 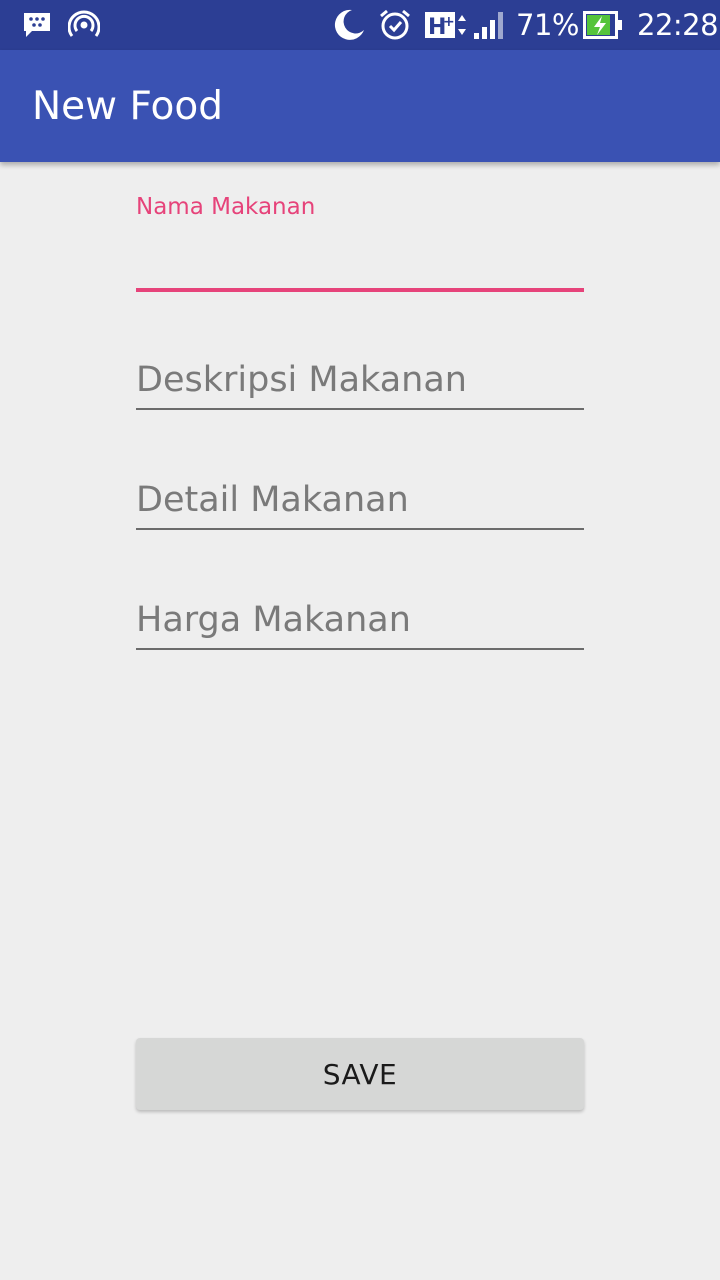 What do you see at coordinates (349, 25) in the screenshot?
I see `moon-icon` at bounding box center [349, 25].